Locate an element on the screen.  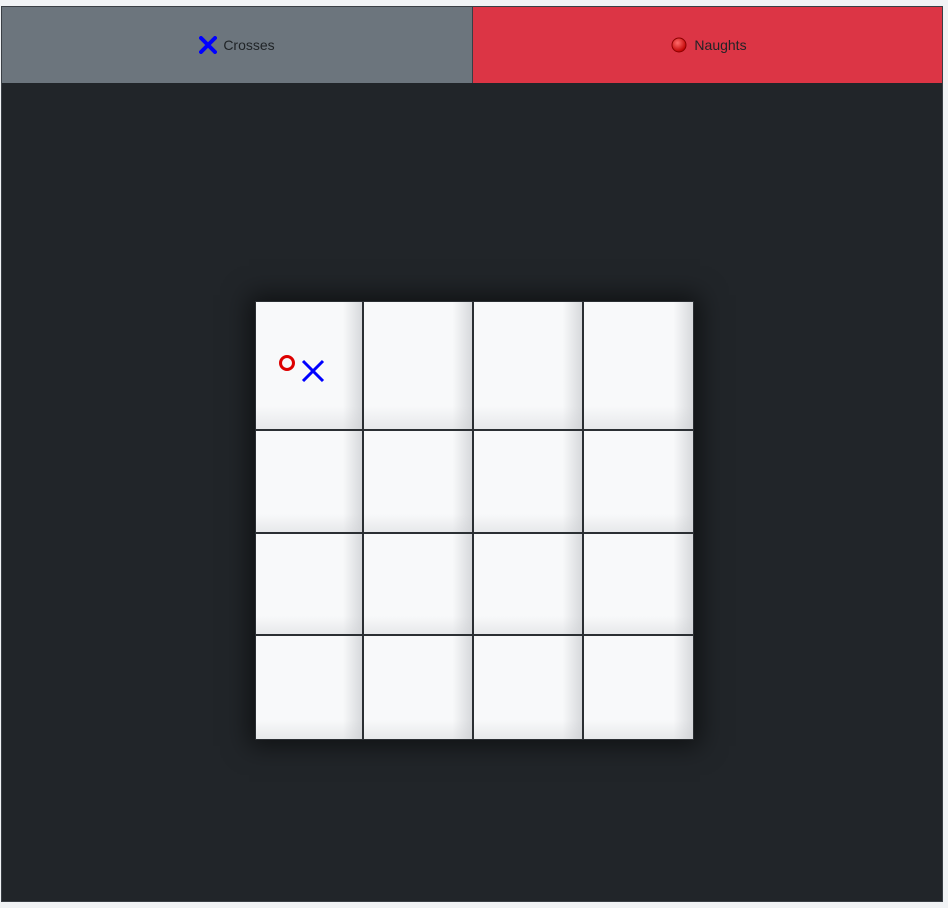
board-cell-r2-c1 is located at coordinates (309, 481).